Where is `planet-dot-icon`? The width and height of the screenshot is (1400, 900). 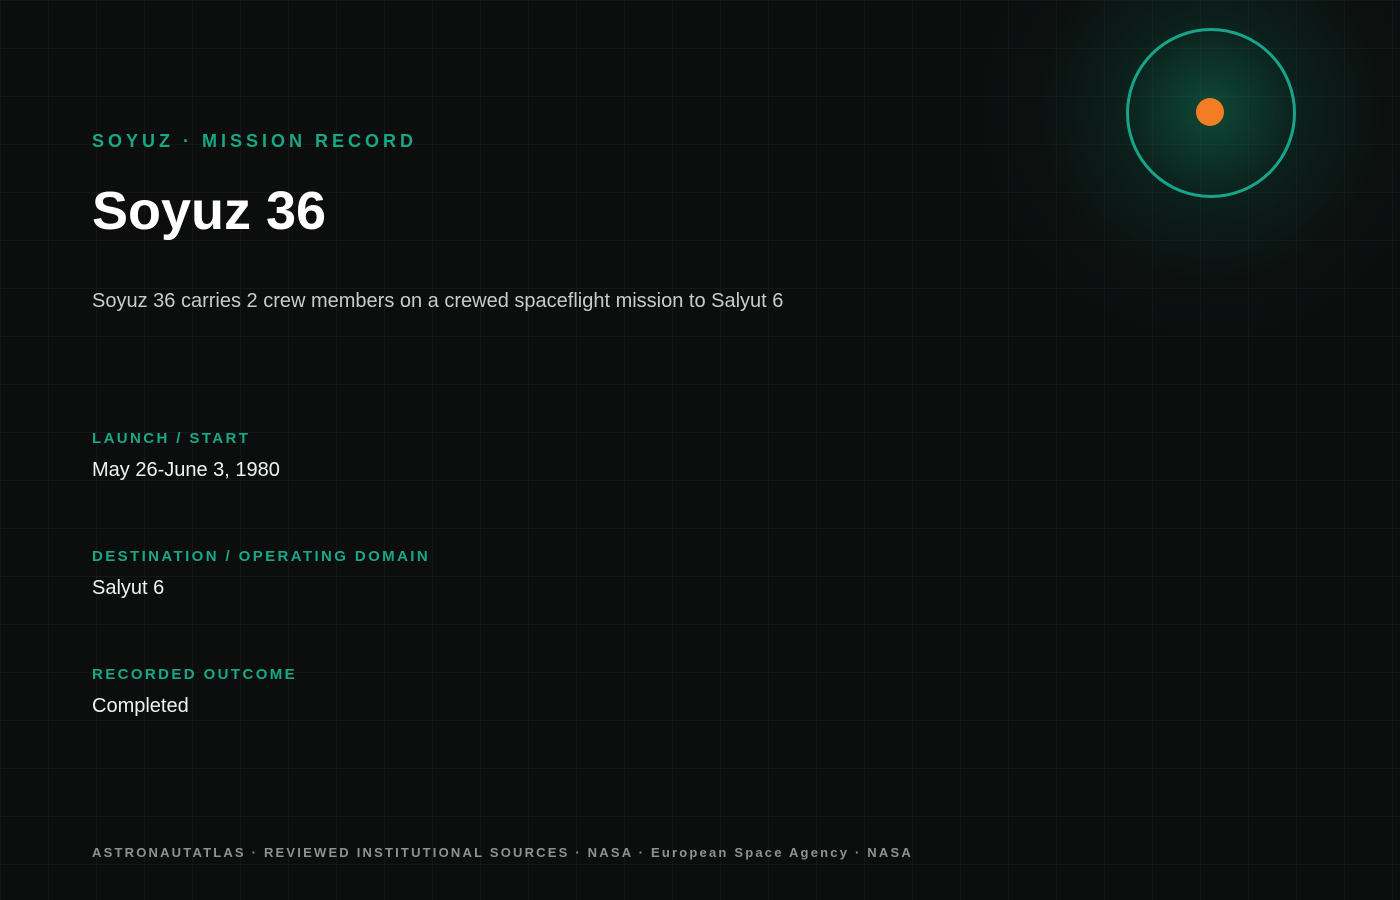 planet-dot-icon is located at coordinates (1210, 112).